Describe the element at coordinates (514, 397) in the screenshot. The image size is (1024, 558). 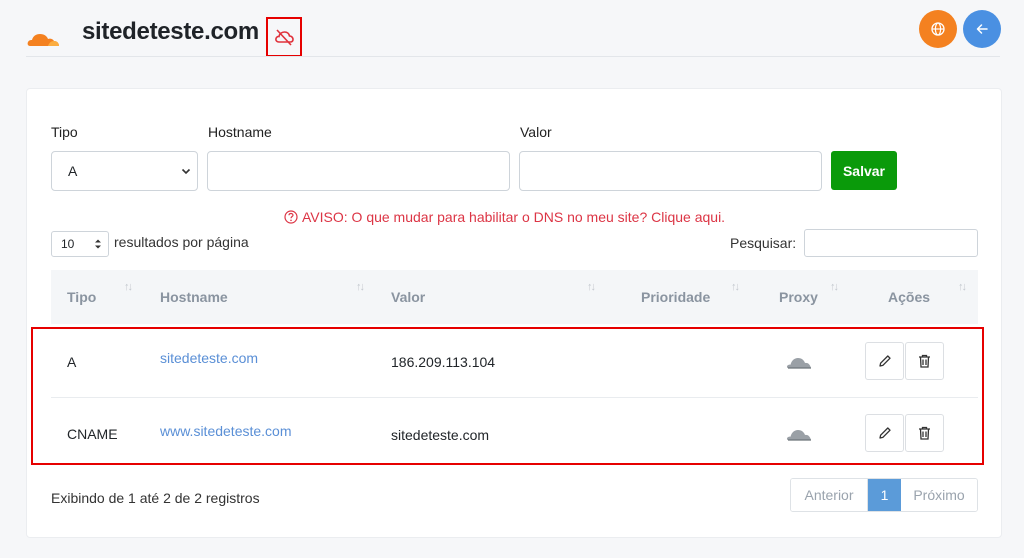
I see `row-divider` at that location.